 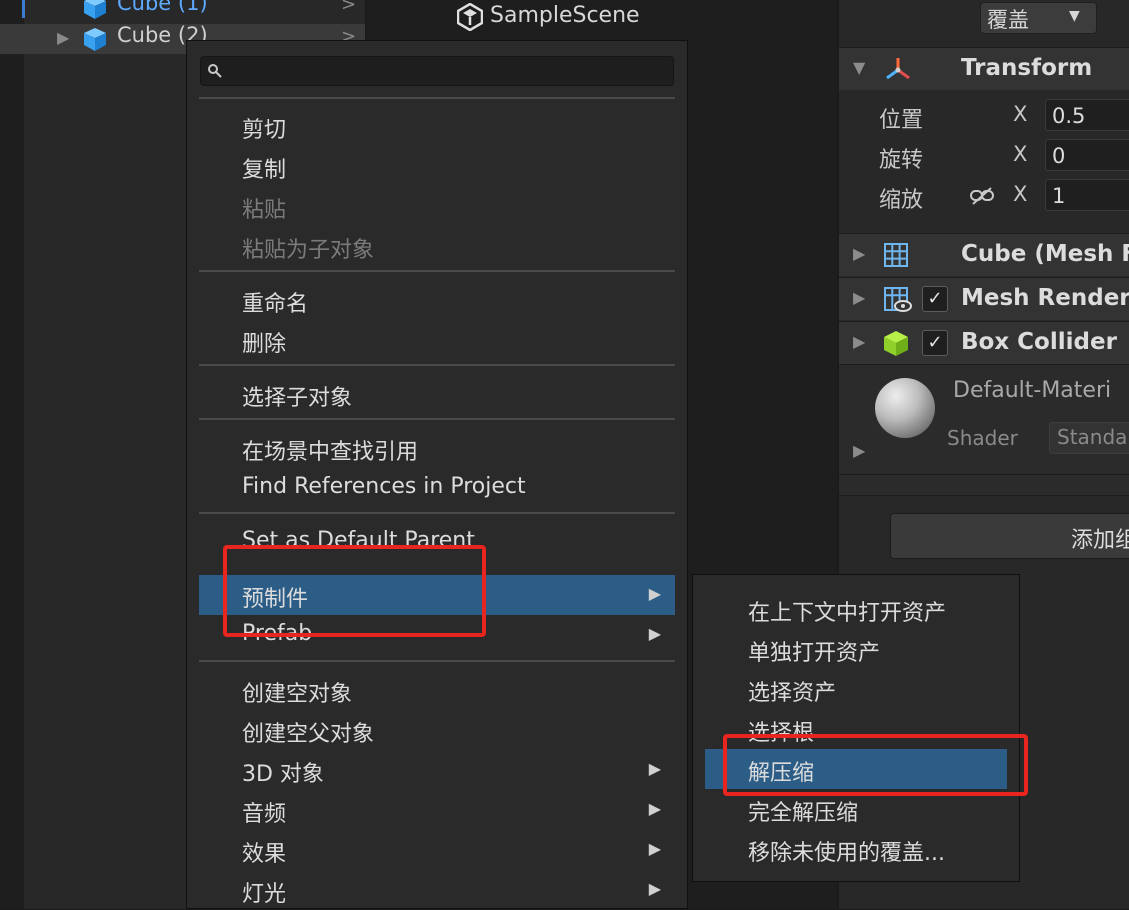 I want to click on position-x-field: 0.5, so click(x=1087, y=115).